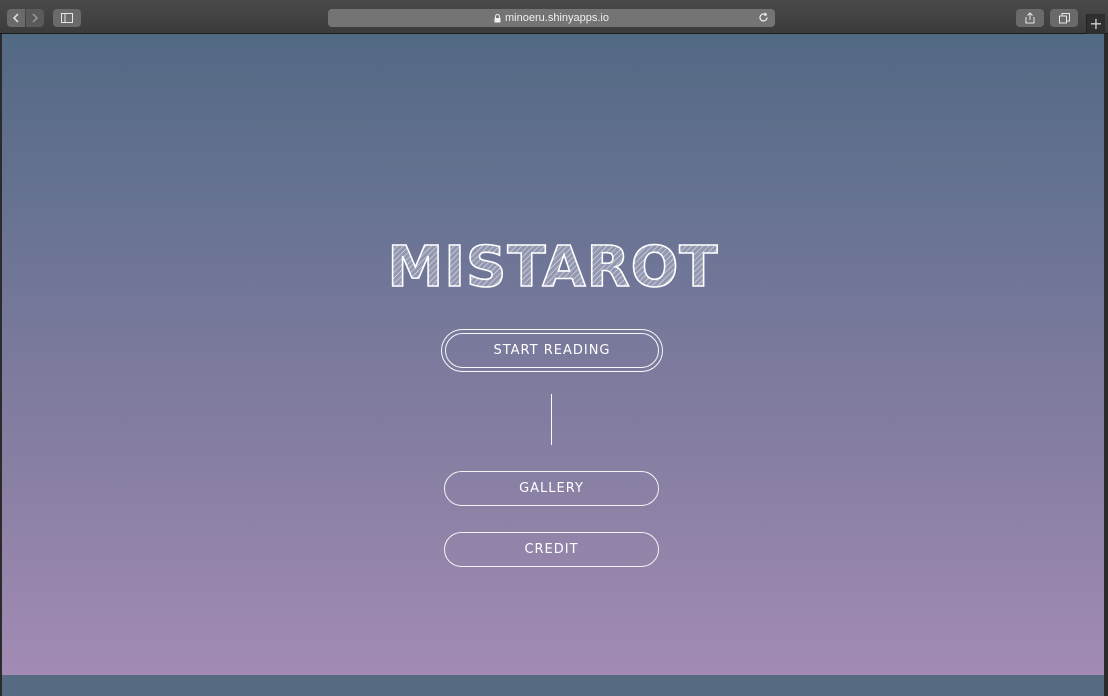 The height and width of the screenshot is (696, 1108). I want to click on credit-label: CREDIT, so click(551, 549).